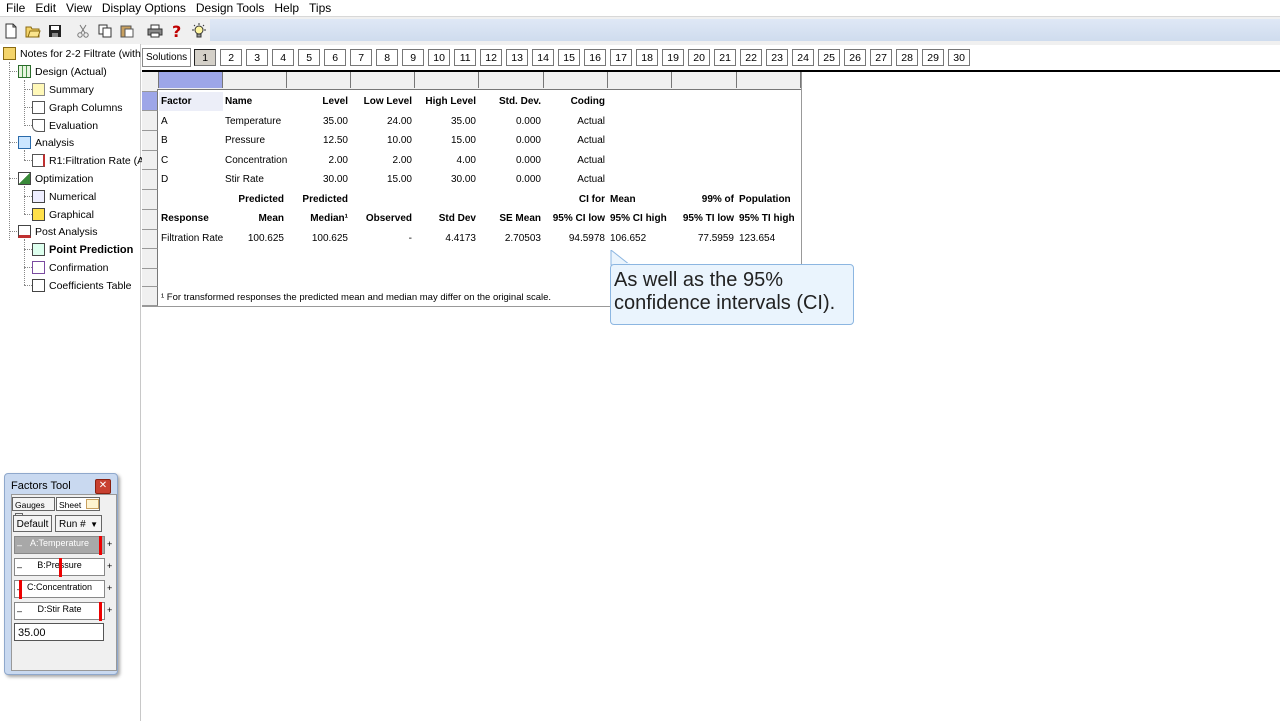  What do you see at coordinates (445, 140) in the screenshot?
I see `high-level-cell: 15.00` at bounding box center [445, 140].